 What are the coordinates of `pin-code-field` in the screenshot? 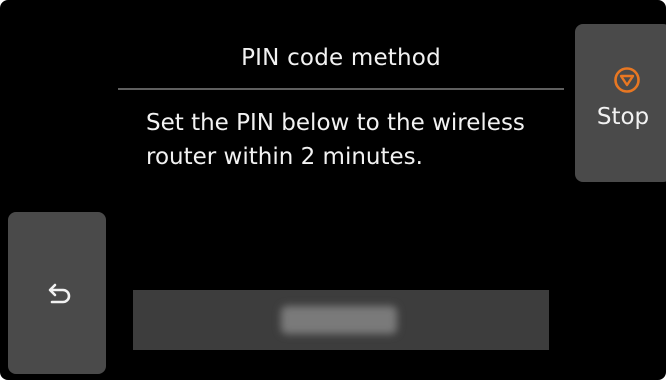 It's located at (341, 320).